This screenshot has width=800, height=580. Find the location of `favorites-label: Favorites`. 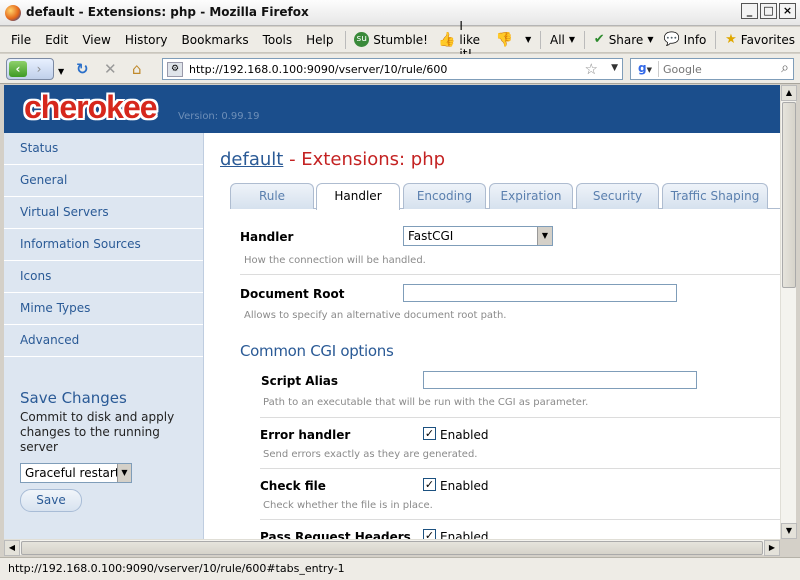

favorites-label: Favorites is located at coordinates (767, 39).